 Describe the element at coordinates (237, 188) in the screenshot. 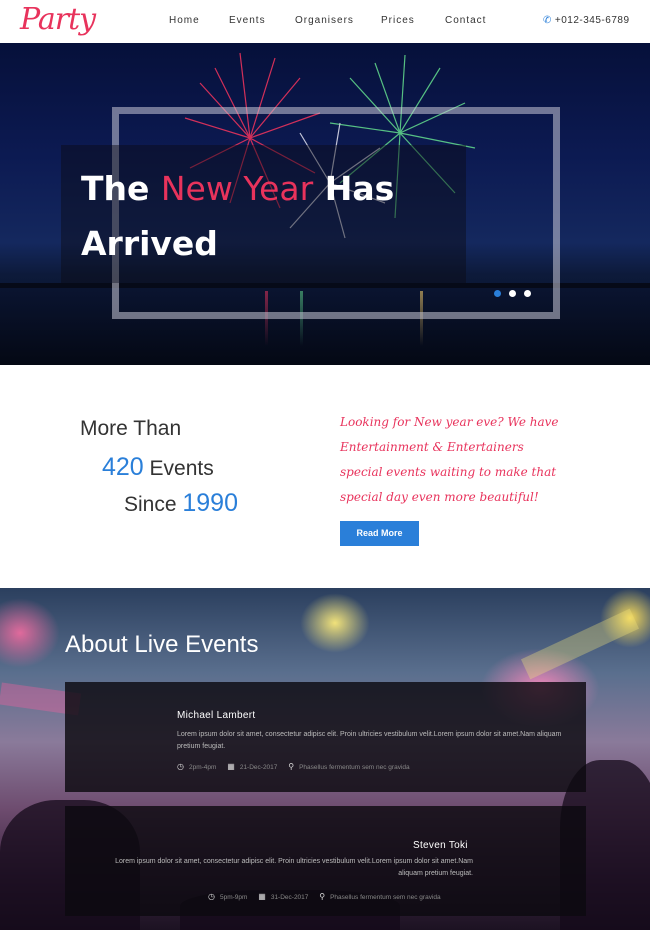

I see `hero-title-accent: New Year` at that location.